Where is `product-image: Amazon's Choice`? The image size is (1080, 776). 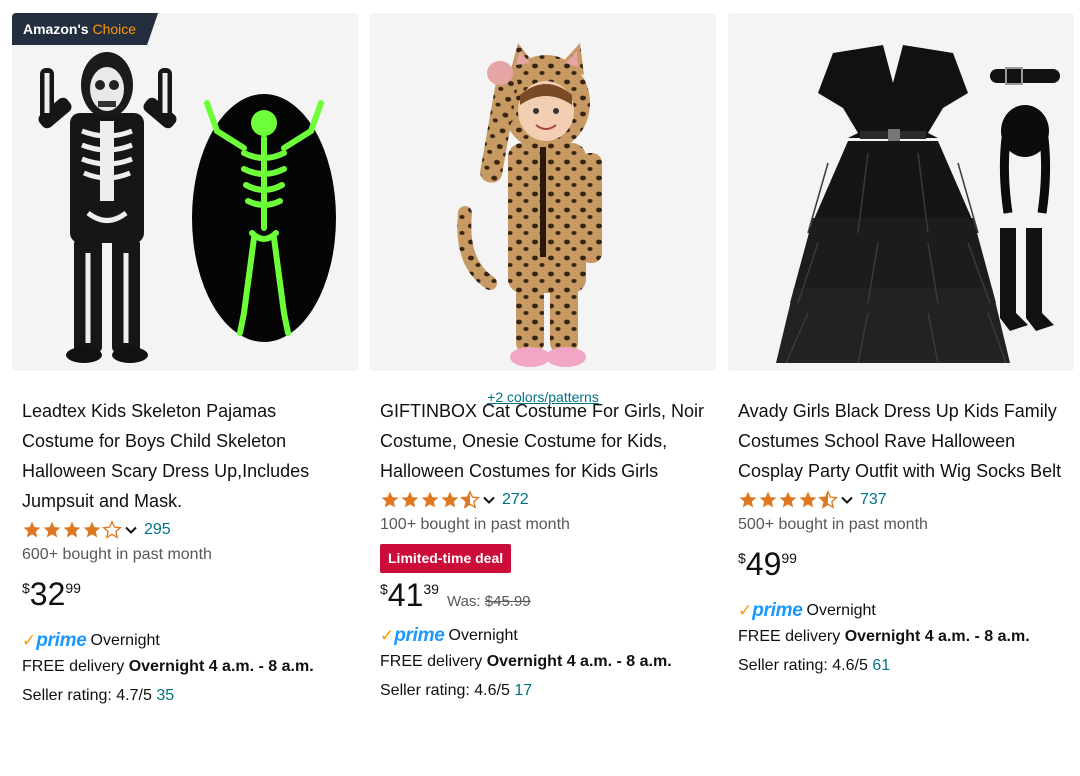
product-image: Amazon's Choice is located at coordinates (185, 192).